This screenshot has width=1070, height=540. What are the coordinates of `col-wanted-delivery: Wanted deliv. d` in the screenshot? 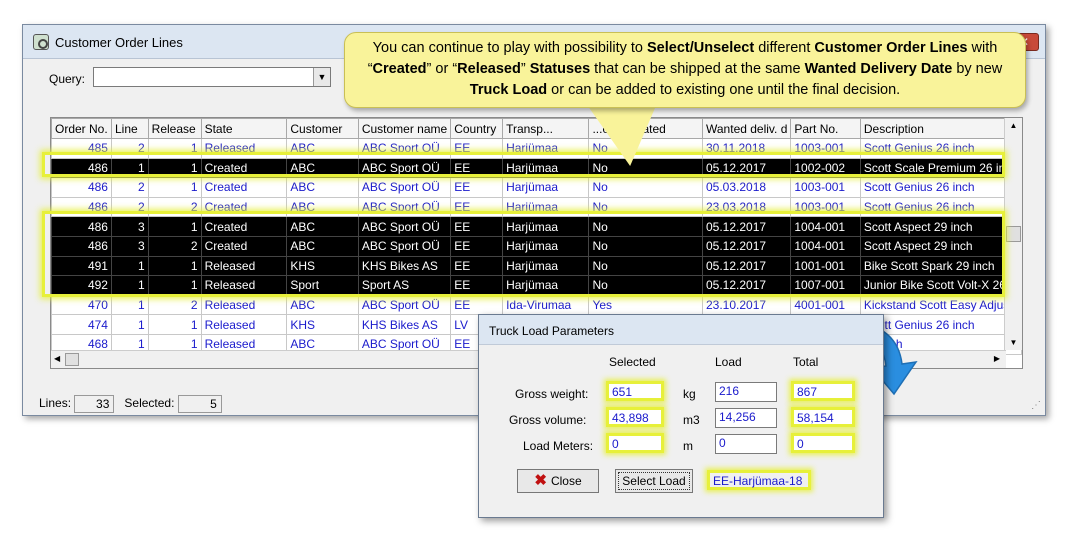 It's located at (746, 128).